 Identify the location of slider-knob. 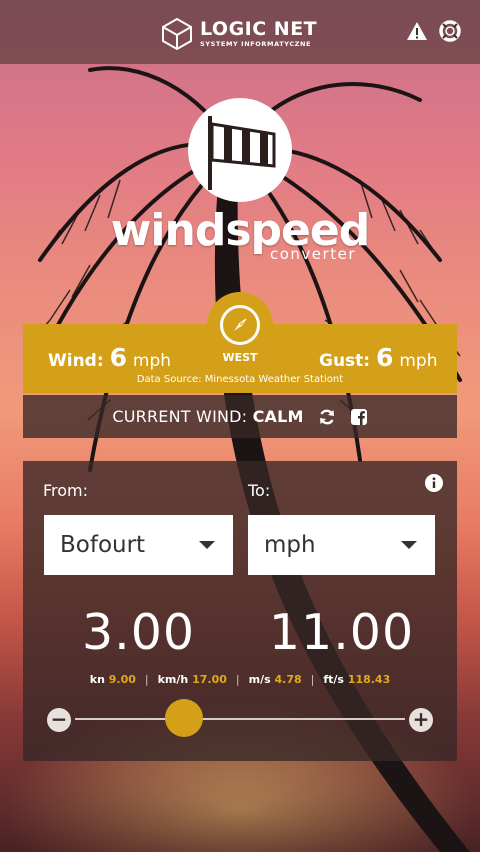
(183, 718).